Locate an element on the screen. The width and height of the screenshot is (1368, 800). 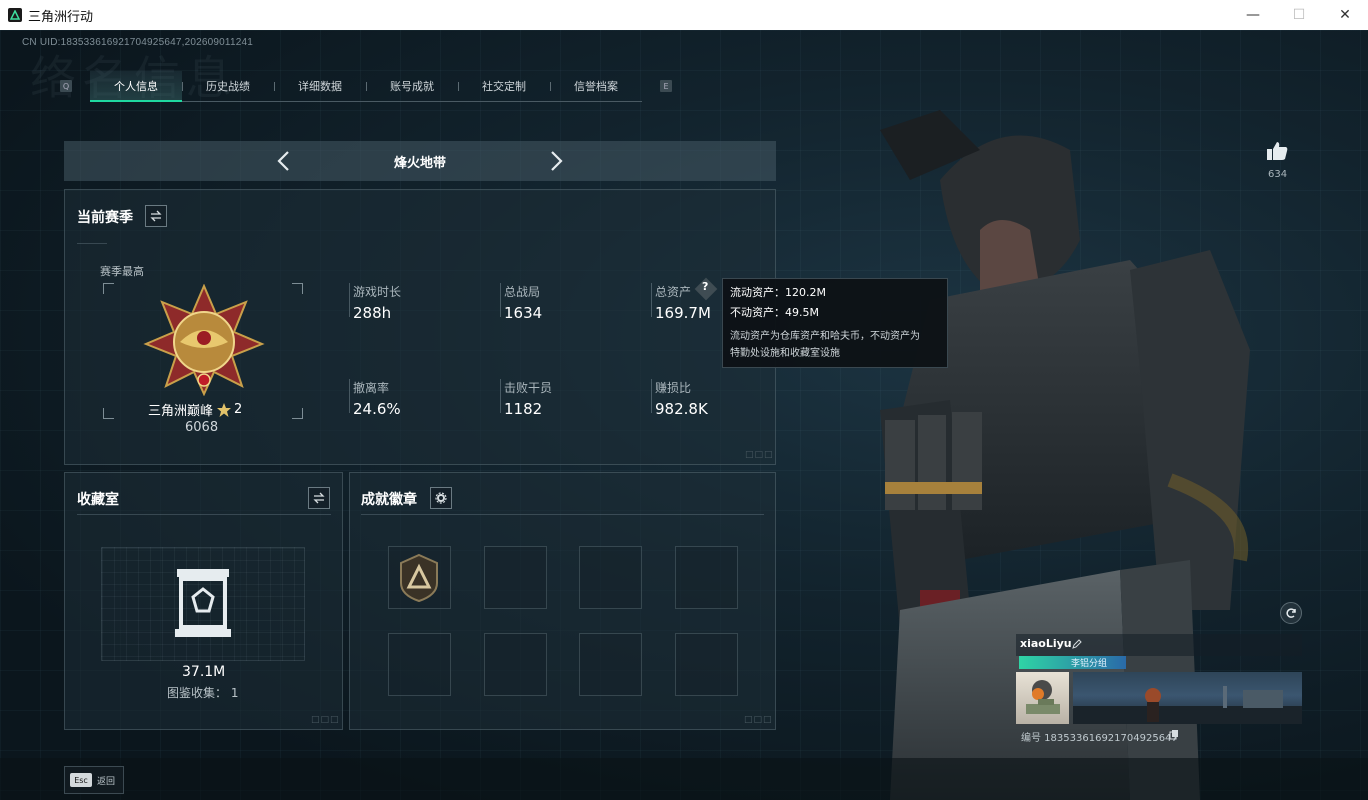
vault-switch-button is located at coordinates (319, 498).